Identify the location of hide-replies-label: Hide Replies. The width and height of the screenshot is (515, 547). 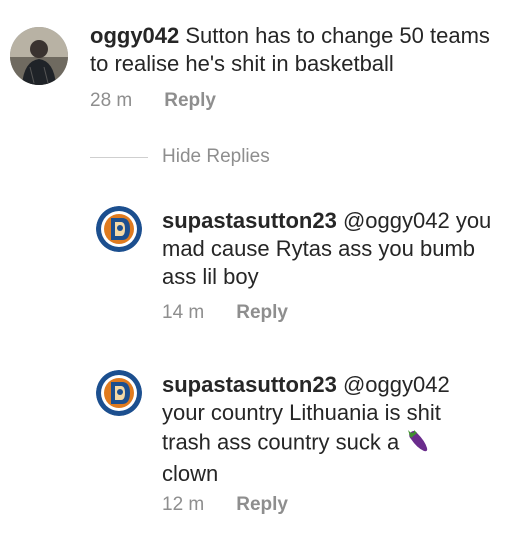
(216, 157).